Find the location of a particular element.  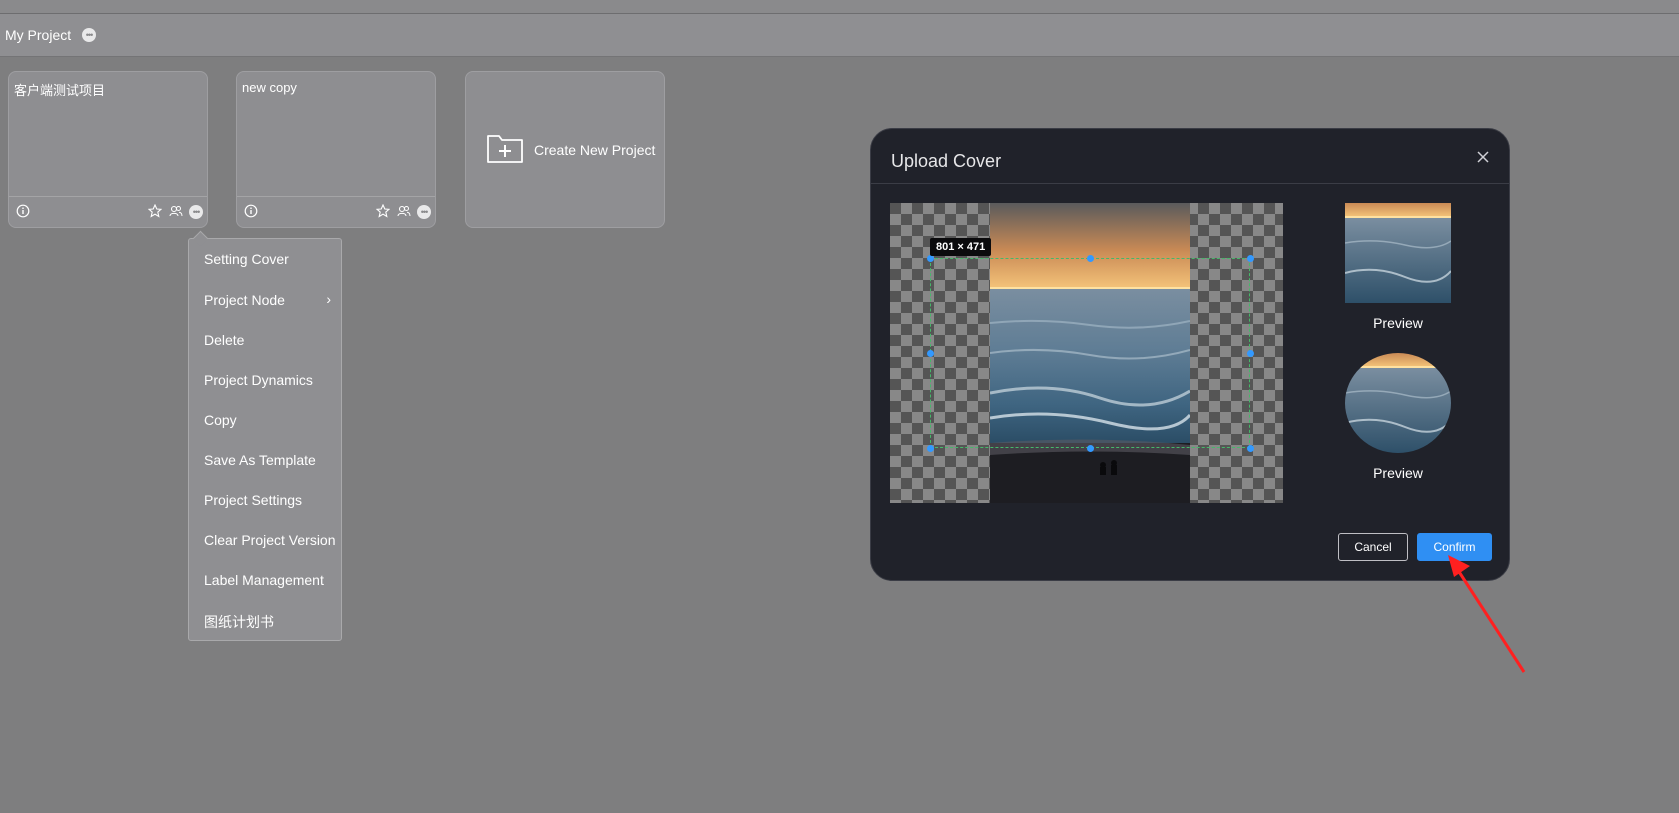

preview-round is located at coordinates (1398, 403).